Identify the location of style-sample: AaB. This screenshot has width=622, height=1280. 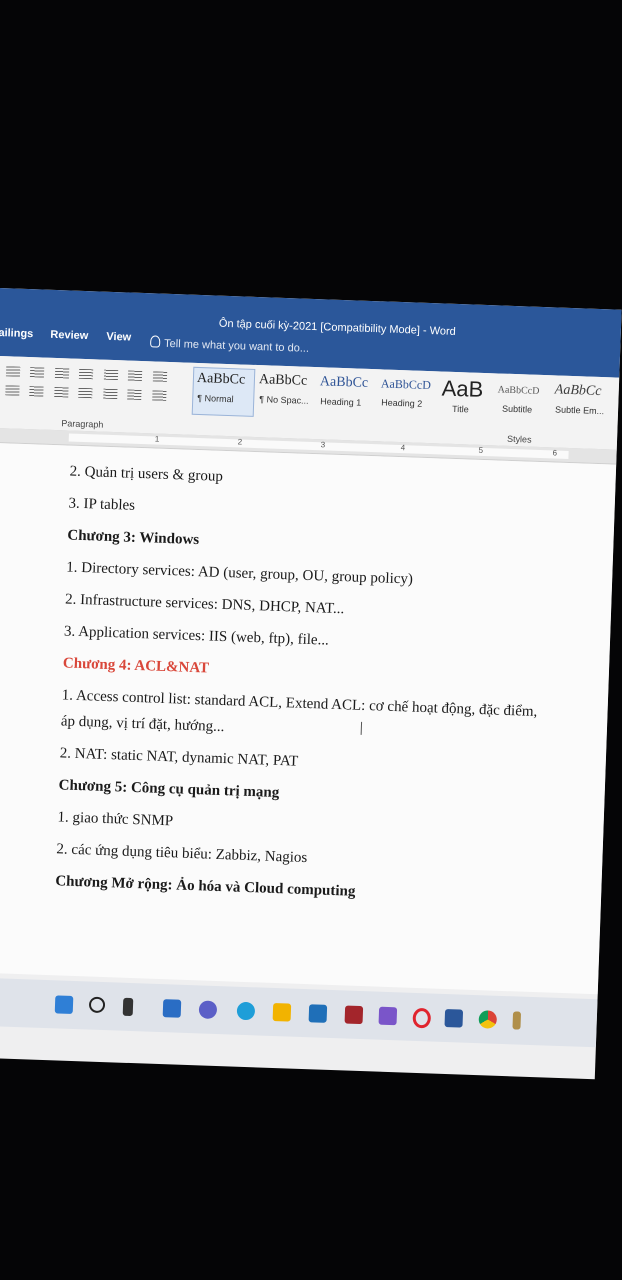
(462, 388).